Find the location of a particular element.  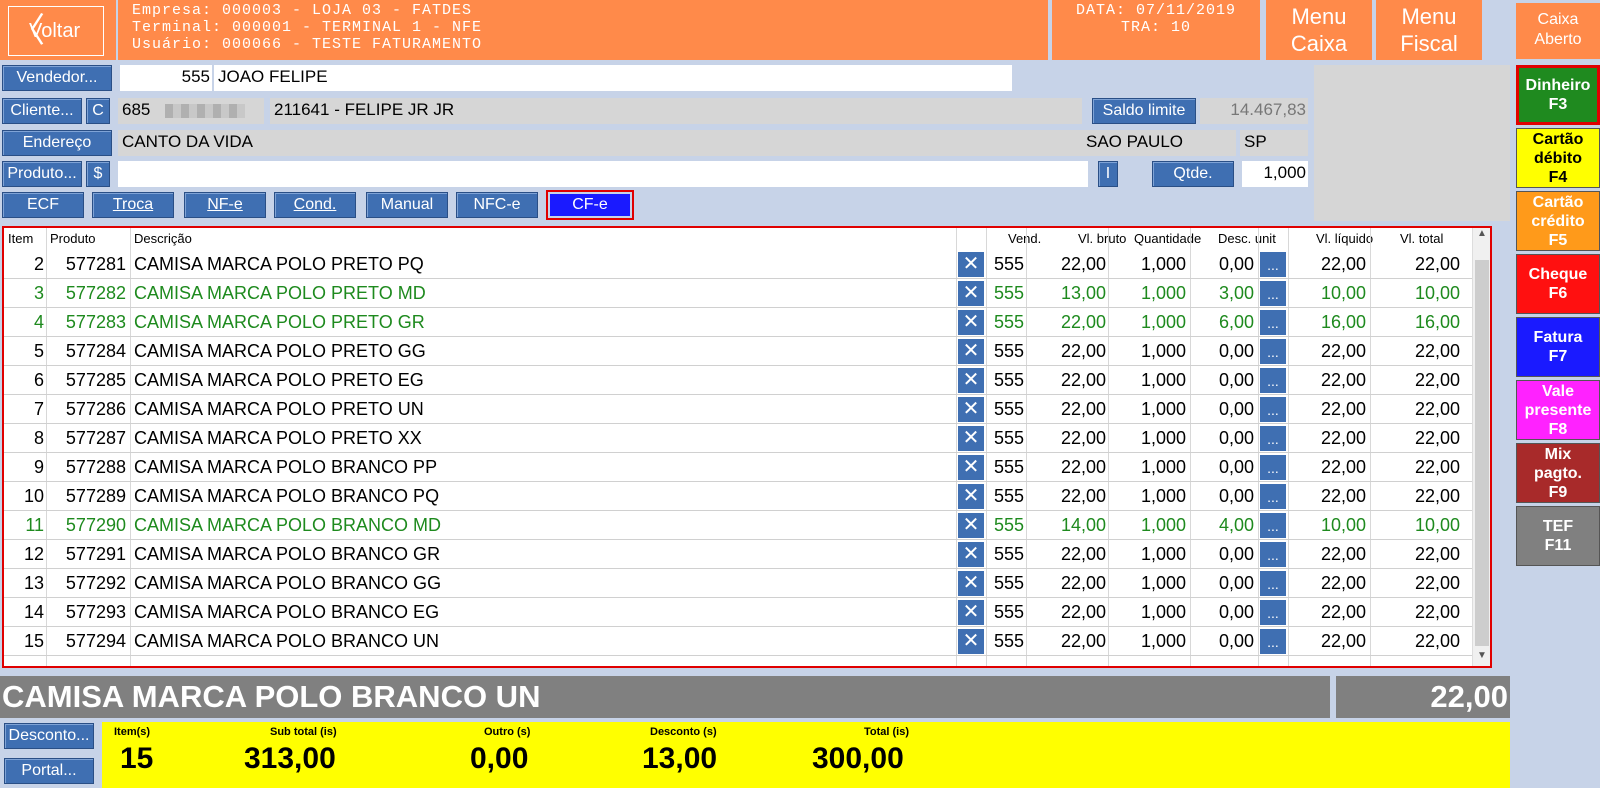

cell-vl-total: 22,00 is located at coordinates (1437, 264).